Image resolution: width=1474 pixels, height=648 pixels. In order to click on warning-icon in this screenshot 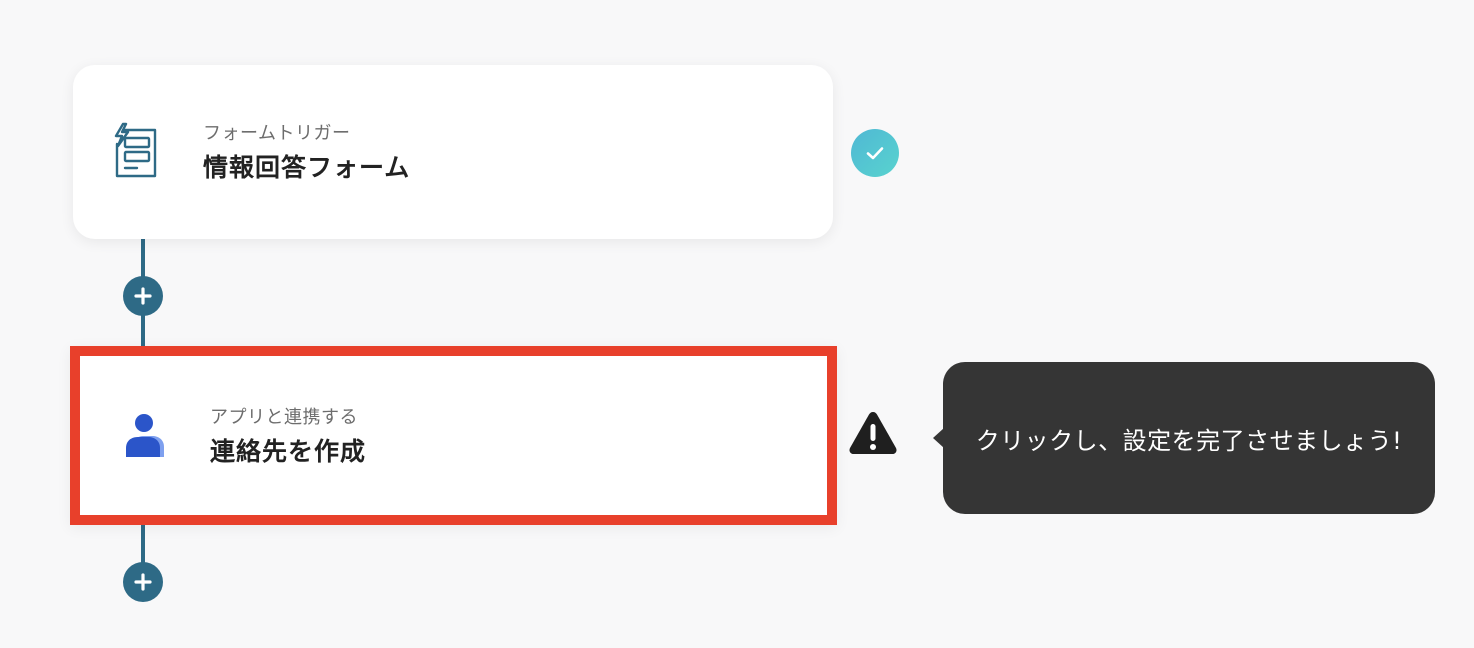, I will do `click(873, 433)`.